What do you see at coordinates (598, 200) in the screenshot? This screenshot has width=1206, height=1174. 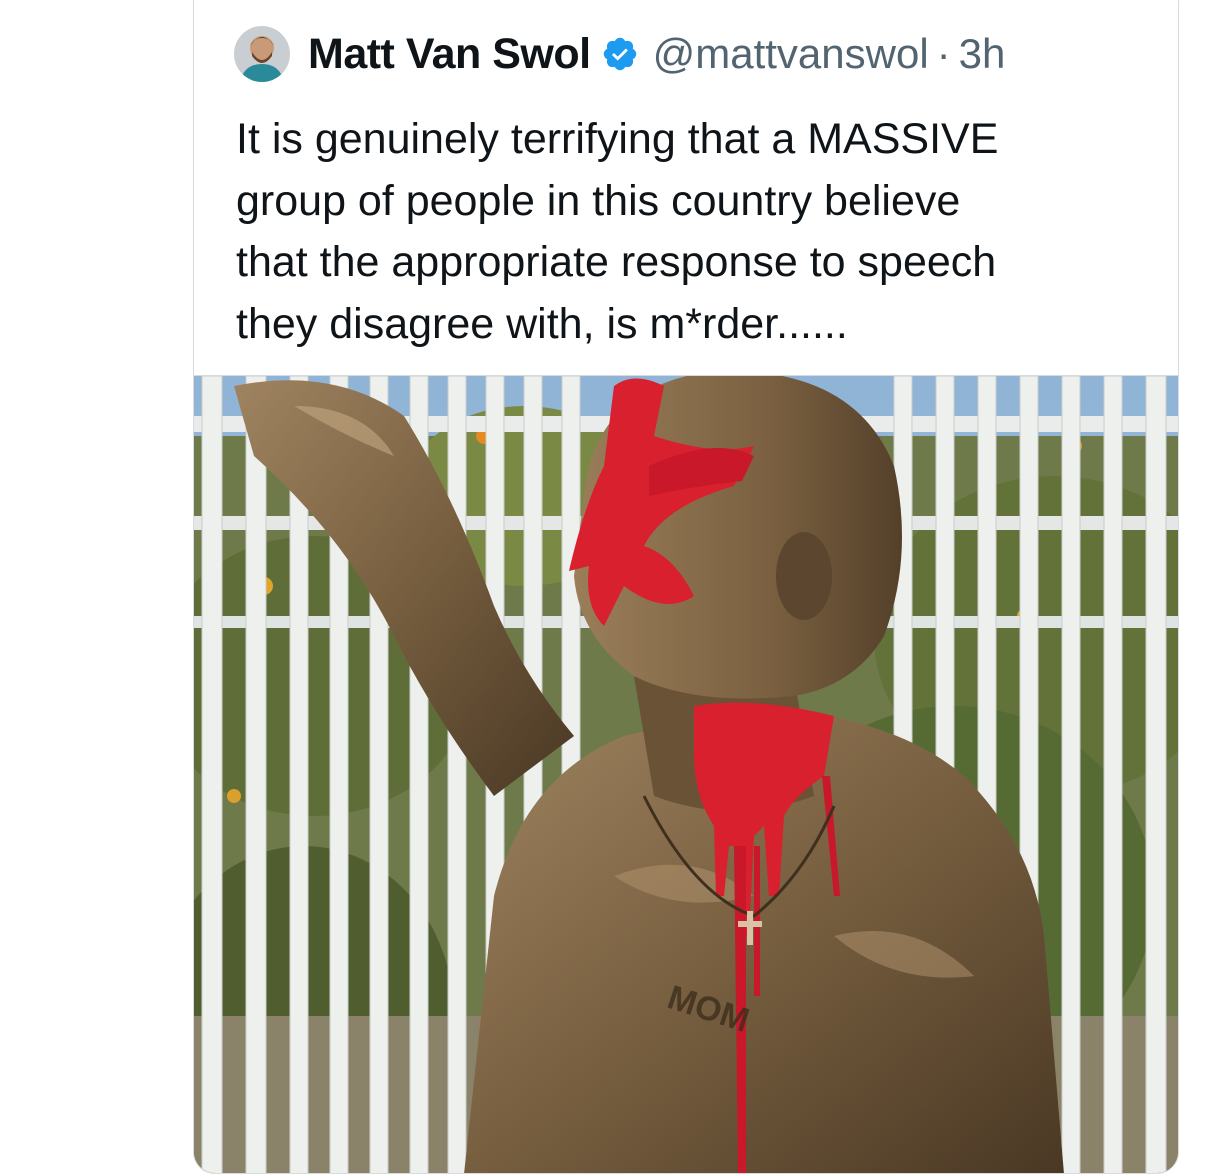 I see `tweet-text-line: group of people in this country believe` at bounding box center [598, 200].